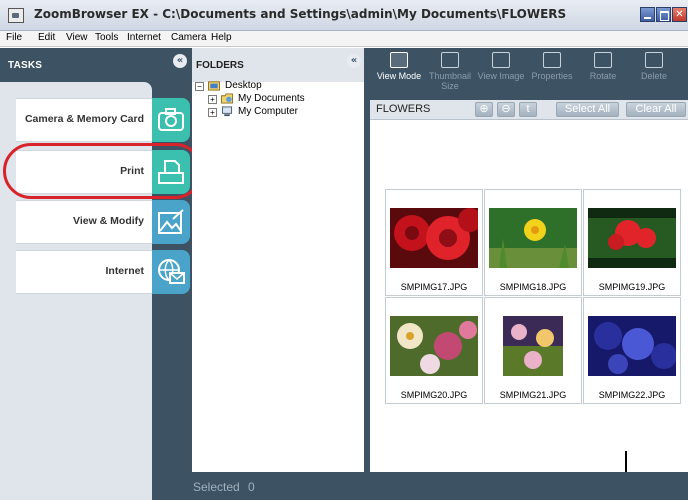 The width and height of the screenshot is (688, 500). Describe the element at coordinates (106, 37) in the screenshot. I see `menu-tools: Tools` at that location.